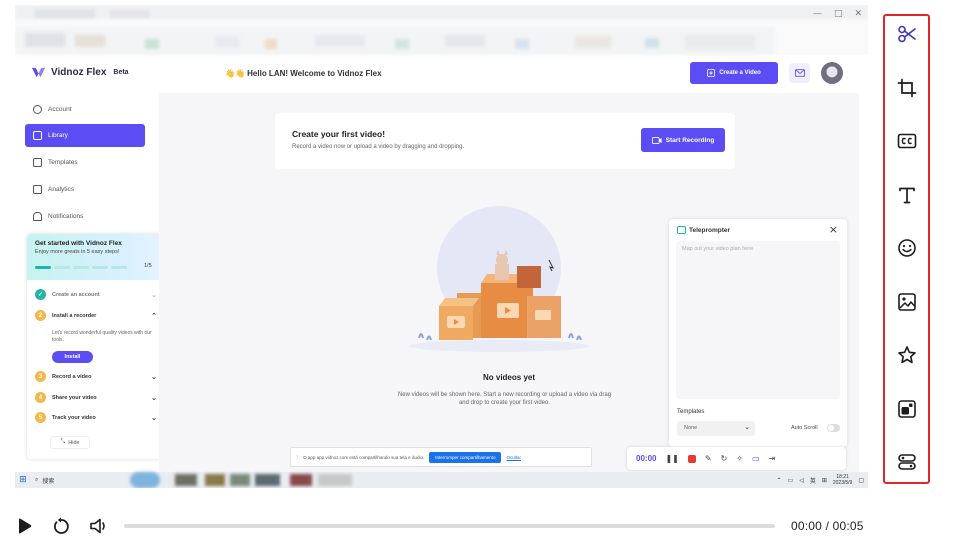 This screenshot has width=961, height=543. What do you see at coordinates (813, 480) in the screenshot?
I see `ime-indicator: 英` at bounding box center [813, 480].